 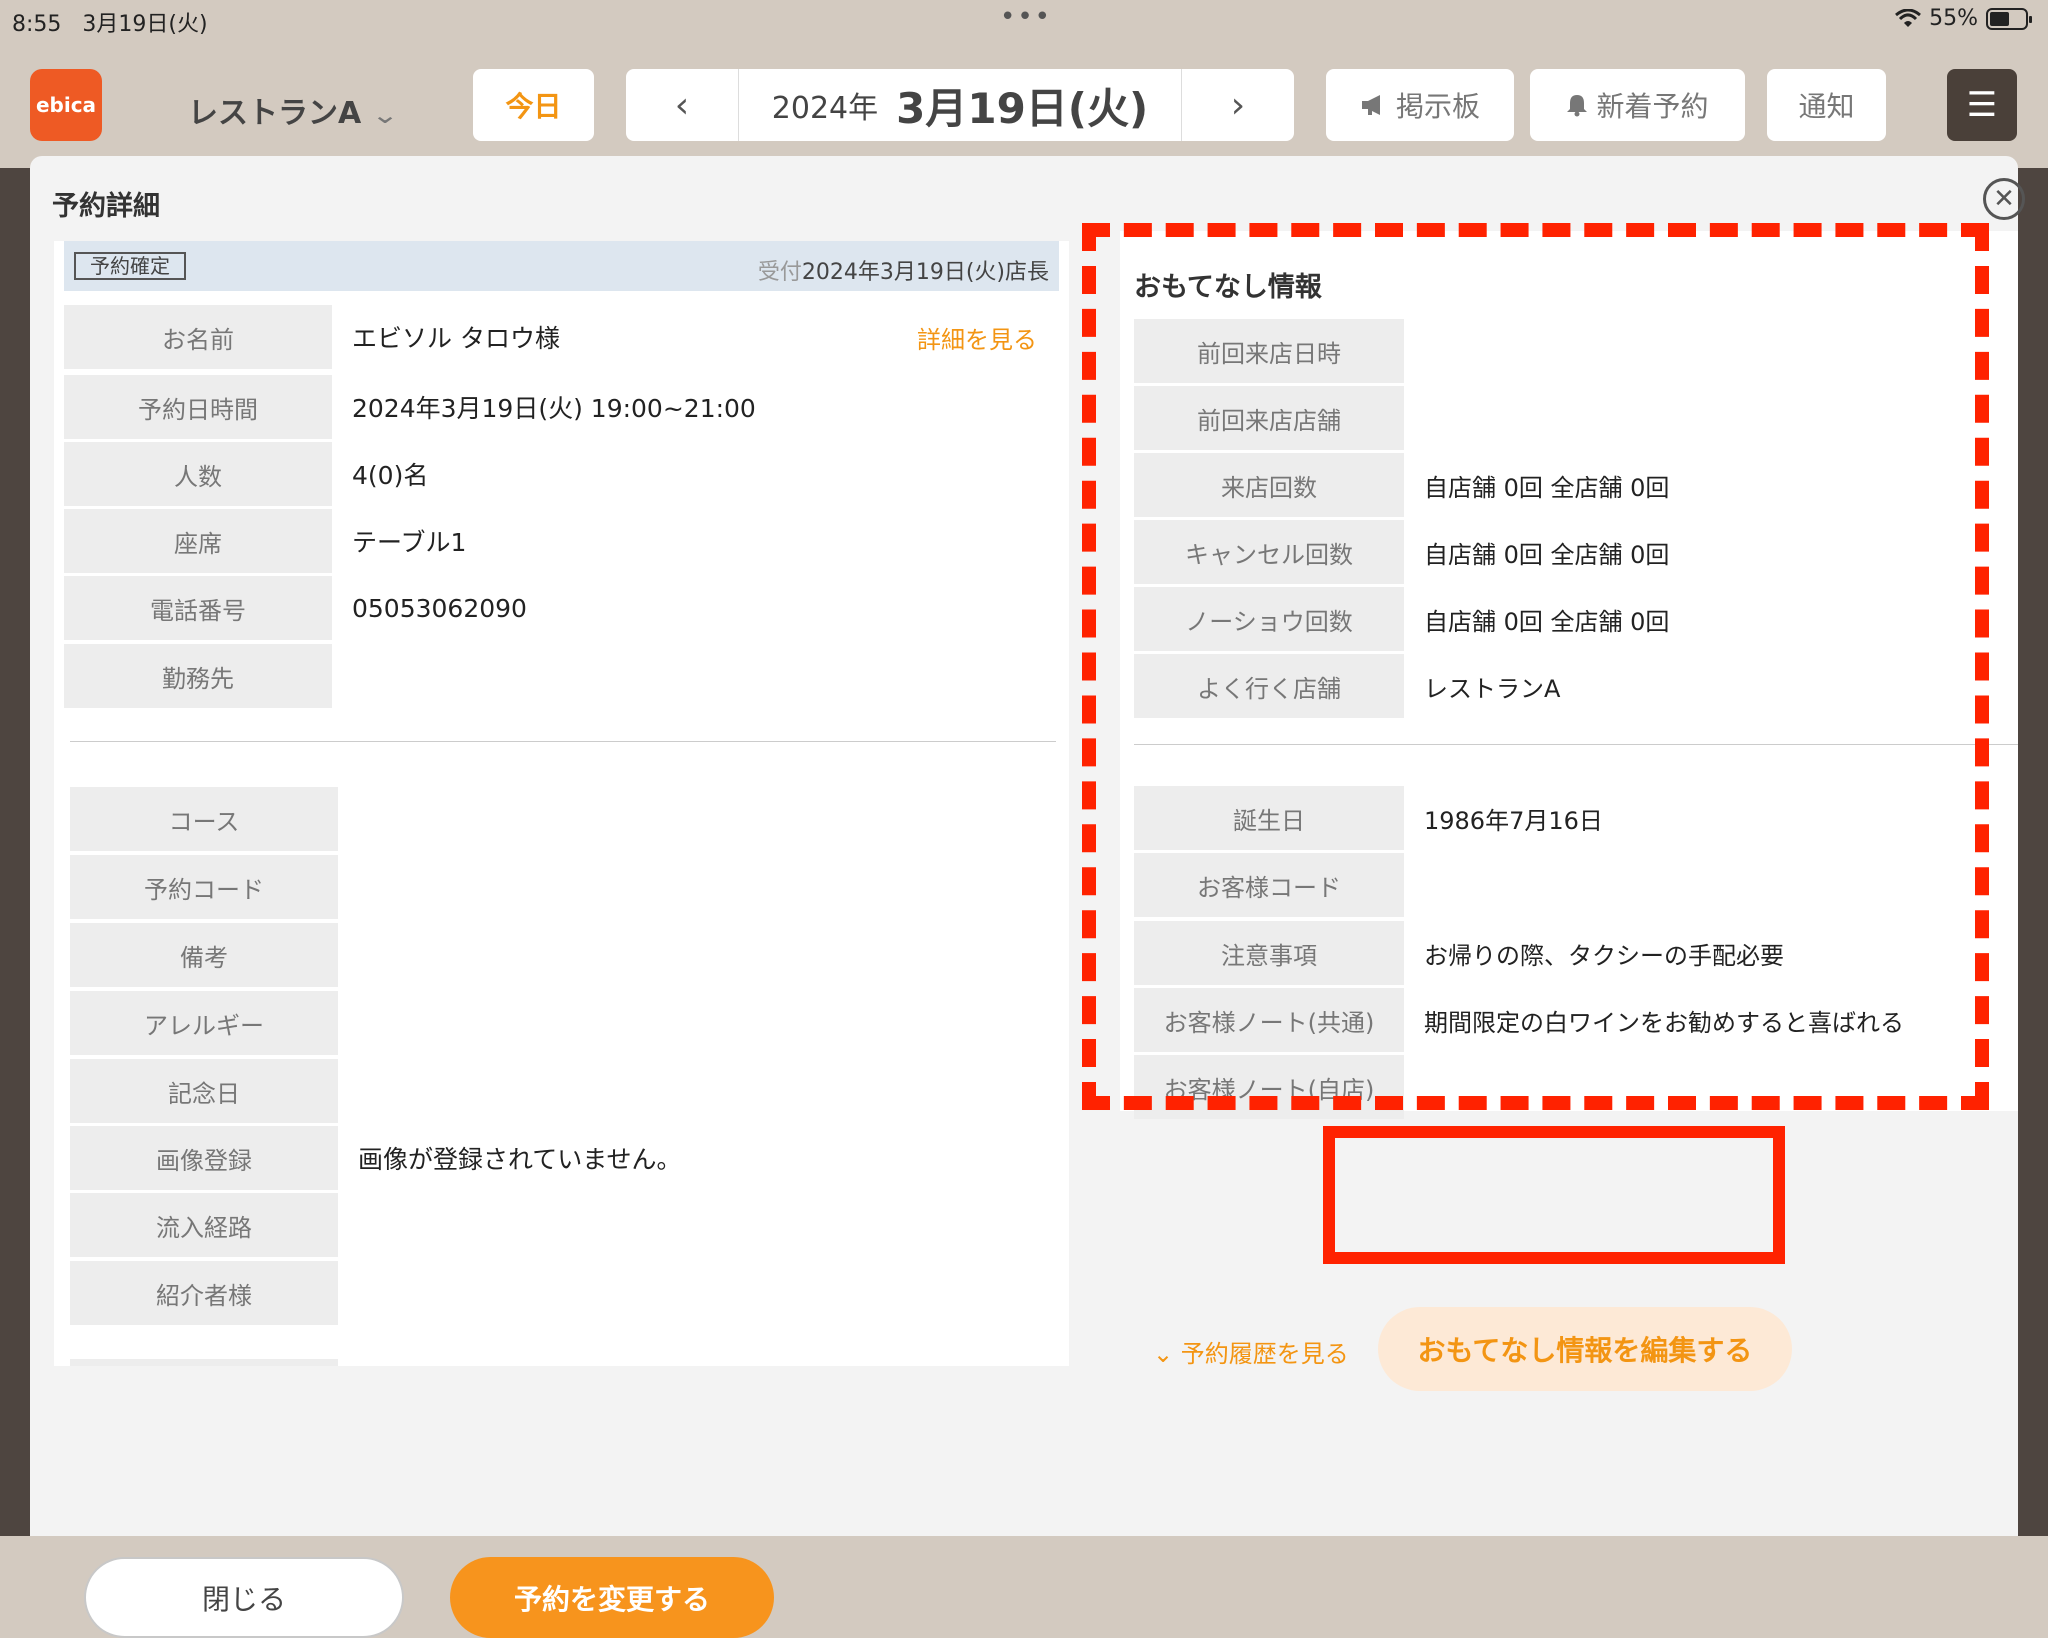 I want to click on battery-icon, so click(x=2009, y=18).